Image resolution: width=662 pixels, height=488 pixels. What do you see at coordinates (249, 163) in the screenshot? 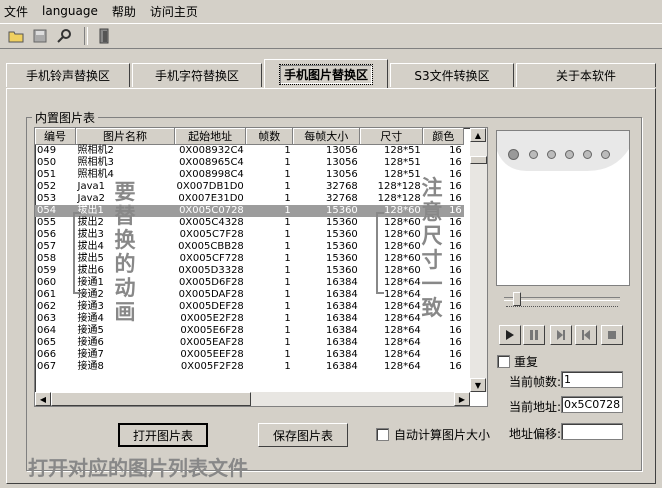
I see `table-row: 050 照相机3 0X008965C4 1 13056 128*51 16` at bounding box center [249, 163].